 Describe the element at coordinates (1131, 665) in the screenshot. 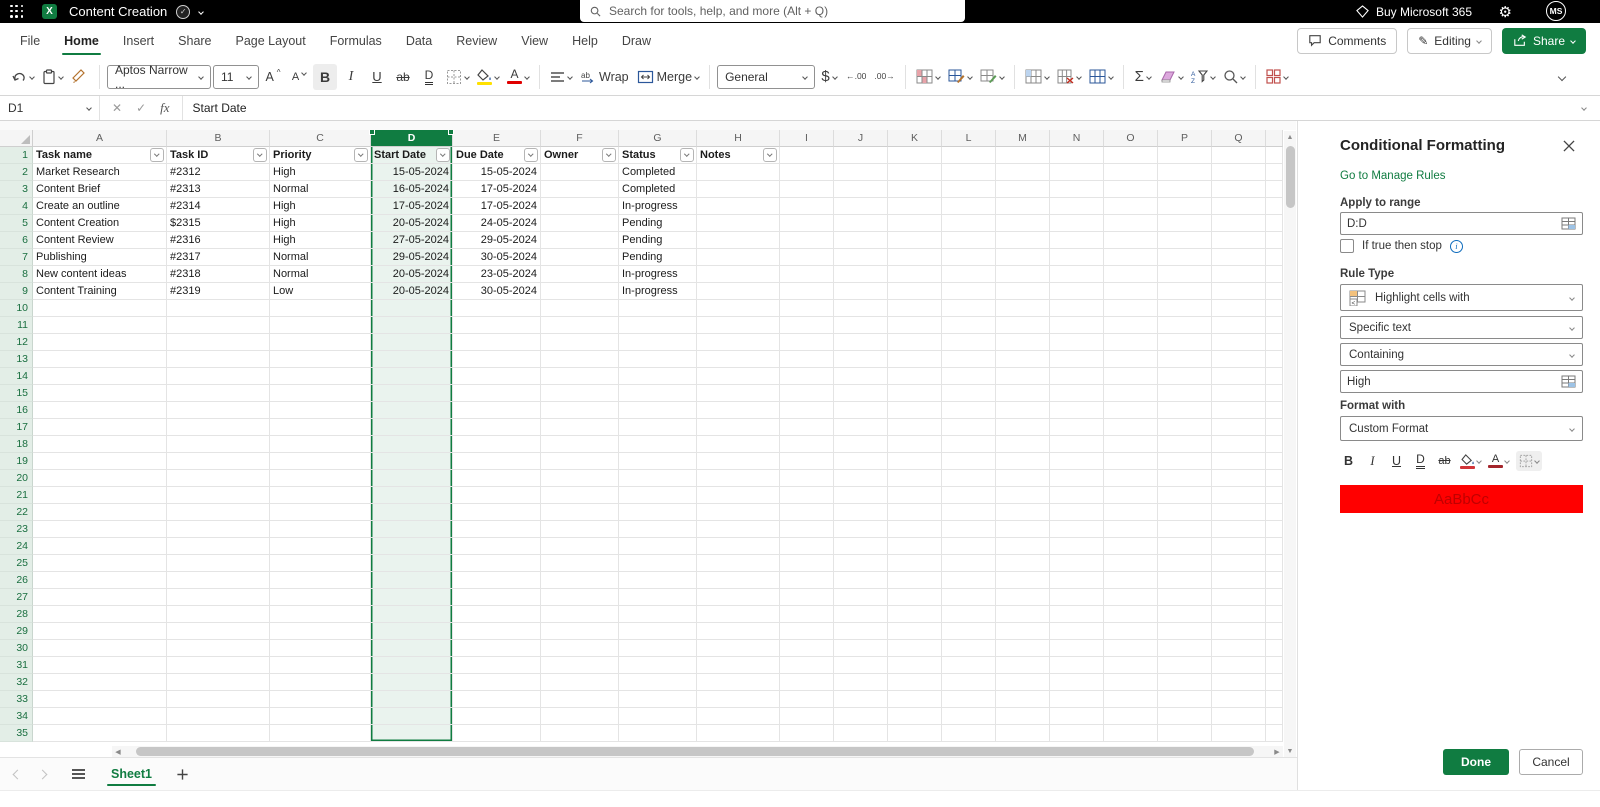

I see `cell-O31` at that location.